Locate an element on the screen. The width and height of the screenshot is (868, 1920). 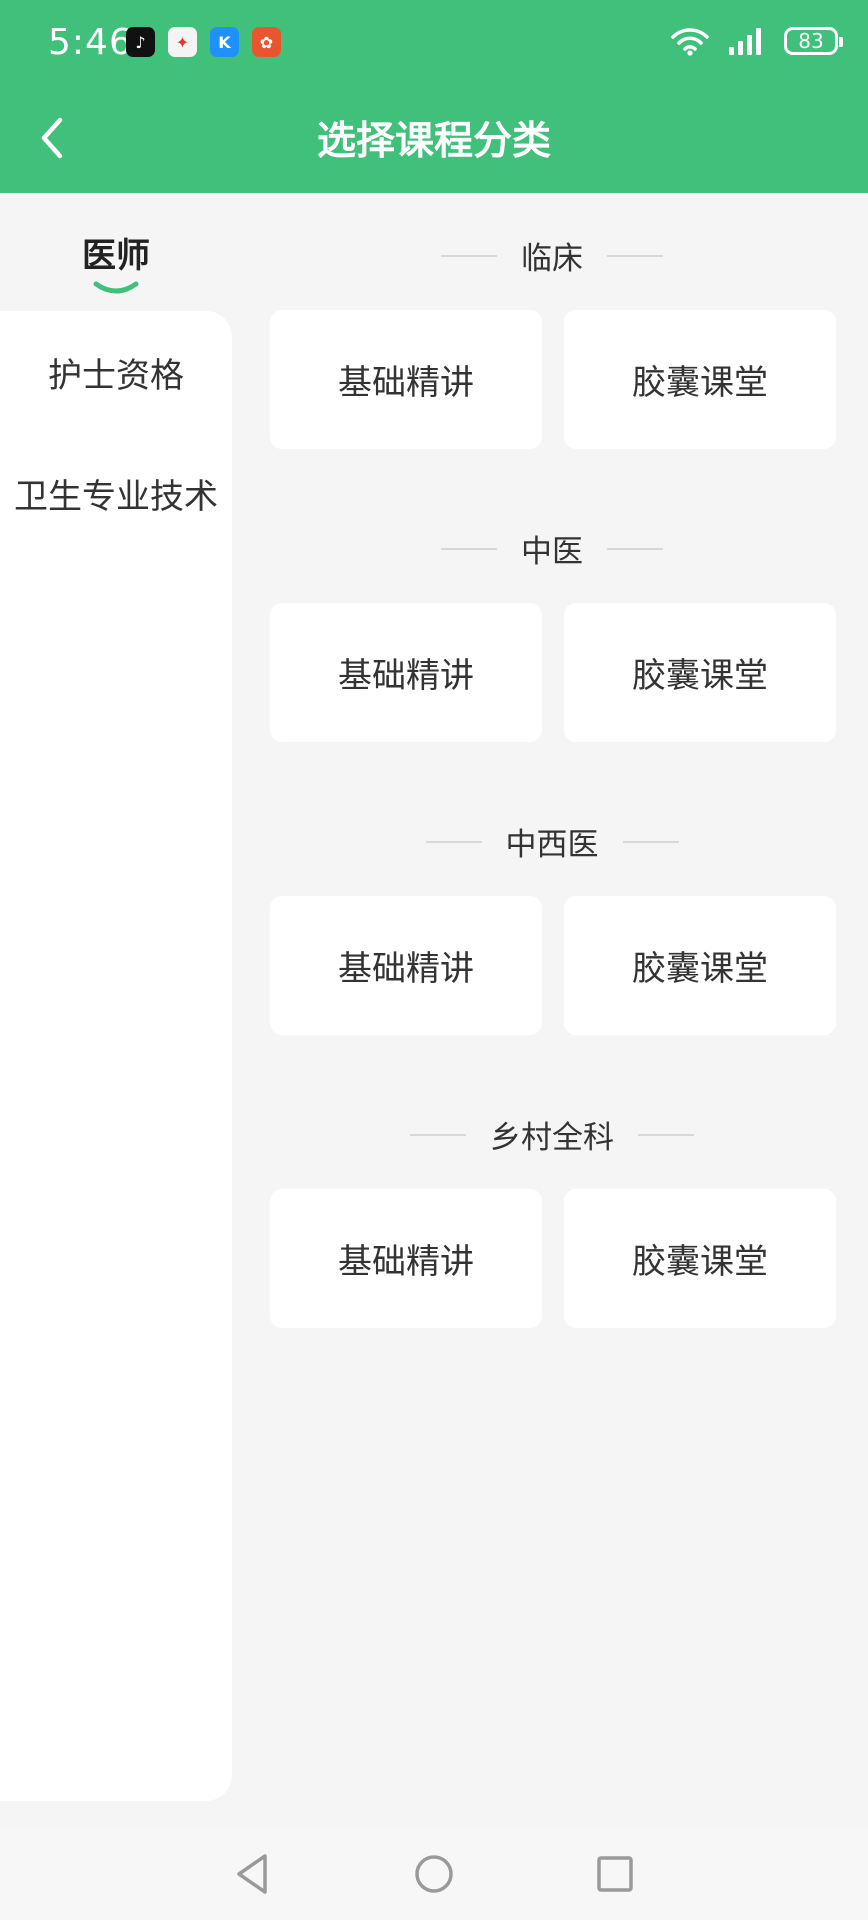
square-recents-icon is located at coordinates (615, 1874).